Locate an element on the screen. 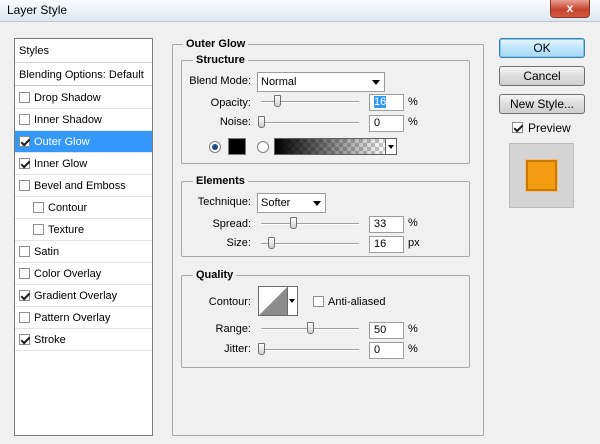 Image resolution: width=600 pixels, height=444 pixels. preview-checkbox is located at coordinates (517, 127).